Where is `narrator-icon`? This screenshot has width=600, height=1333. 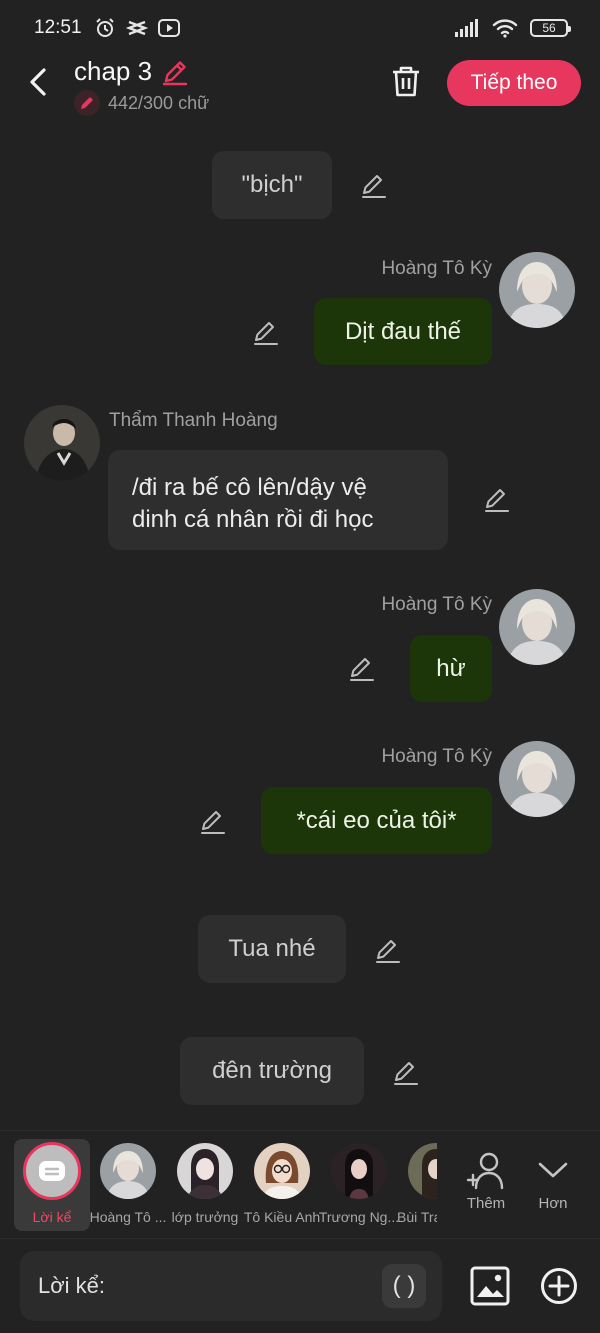 narrator-icon is located at coordinates (52, 1171).